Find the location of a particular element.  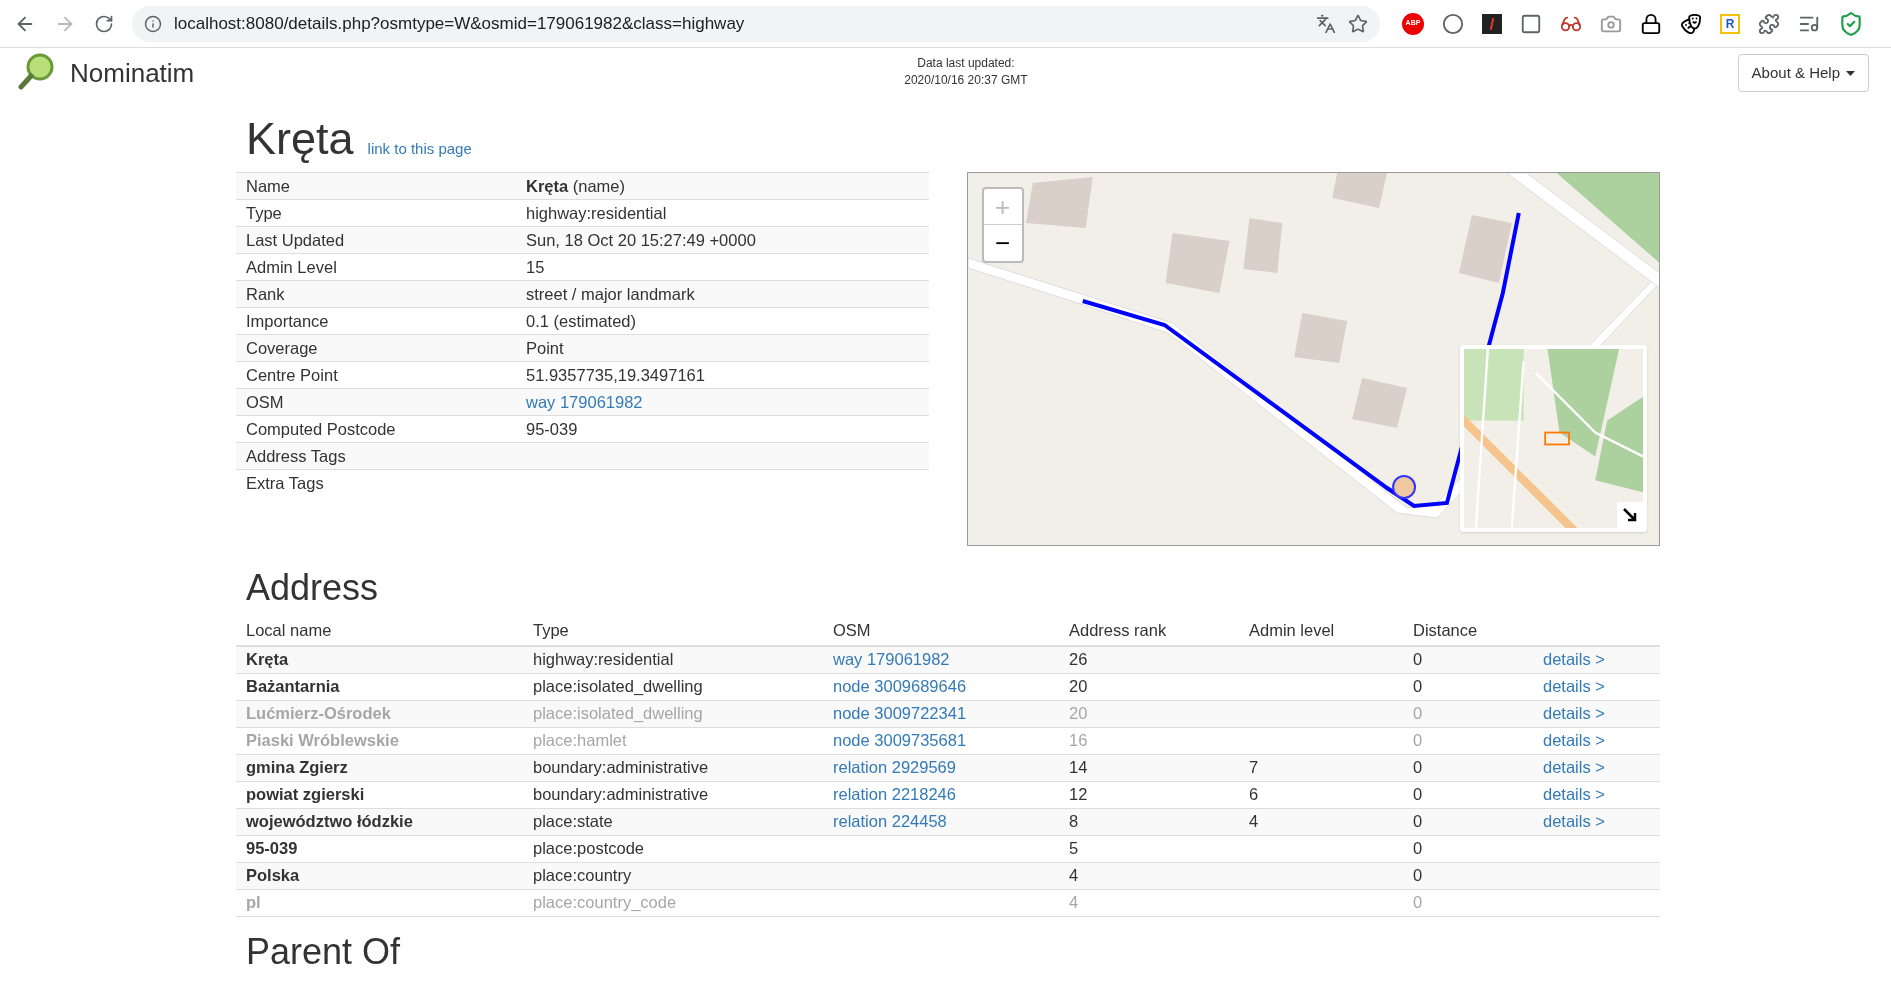

osm-link: node 3009735681 is located at coordinates (900, 740).